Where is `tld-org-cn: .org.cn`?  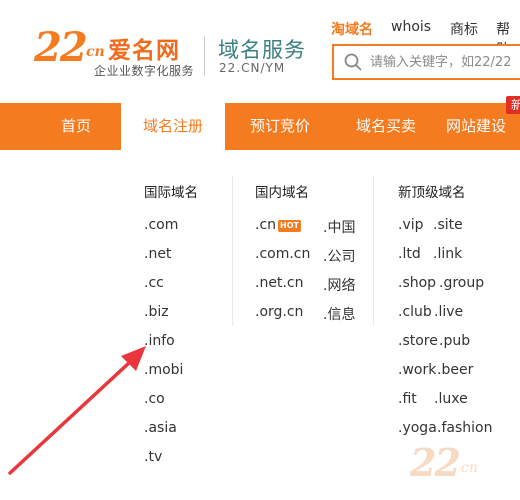
tld-org-cn: .org.cn is located at coordinates (279, 312).